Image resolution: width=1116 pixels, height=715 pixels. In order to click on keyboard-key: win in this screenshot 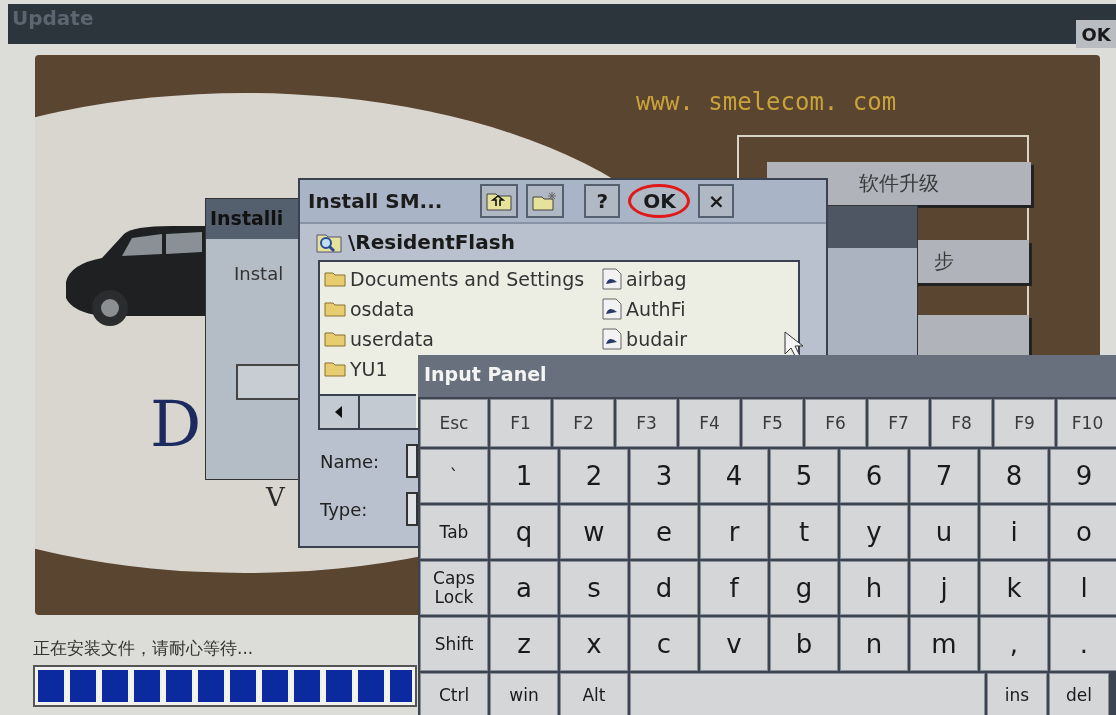, I will do `click(524, 694)`.